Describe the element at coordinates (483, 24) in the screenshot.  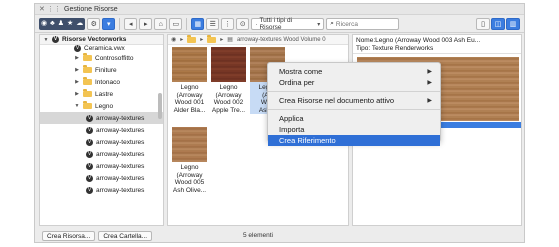
I see `layout-single-icon: ▯` at that location.